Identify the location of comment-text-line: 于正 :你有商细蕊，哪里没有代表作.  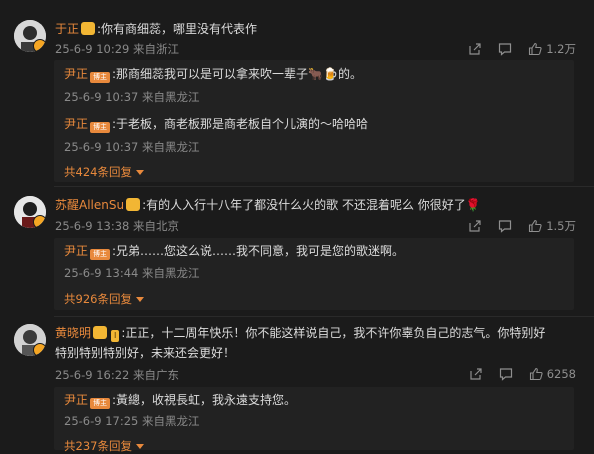
(156, 29).